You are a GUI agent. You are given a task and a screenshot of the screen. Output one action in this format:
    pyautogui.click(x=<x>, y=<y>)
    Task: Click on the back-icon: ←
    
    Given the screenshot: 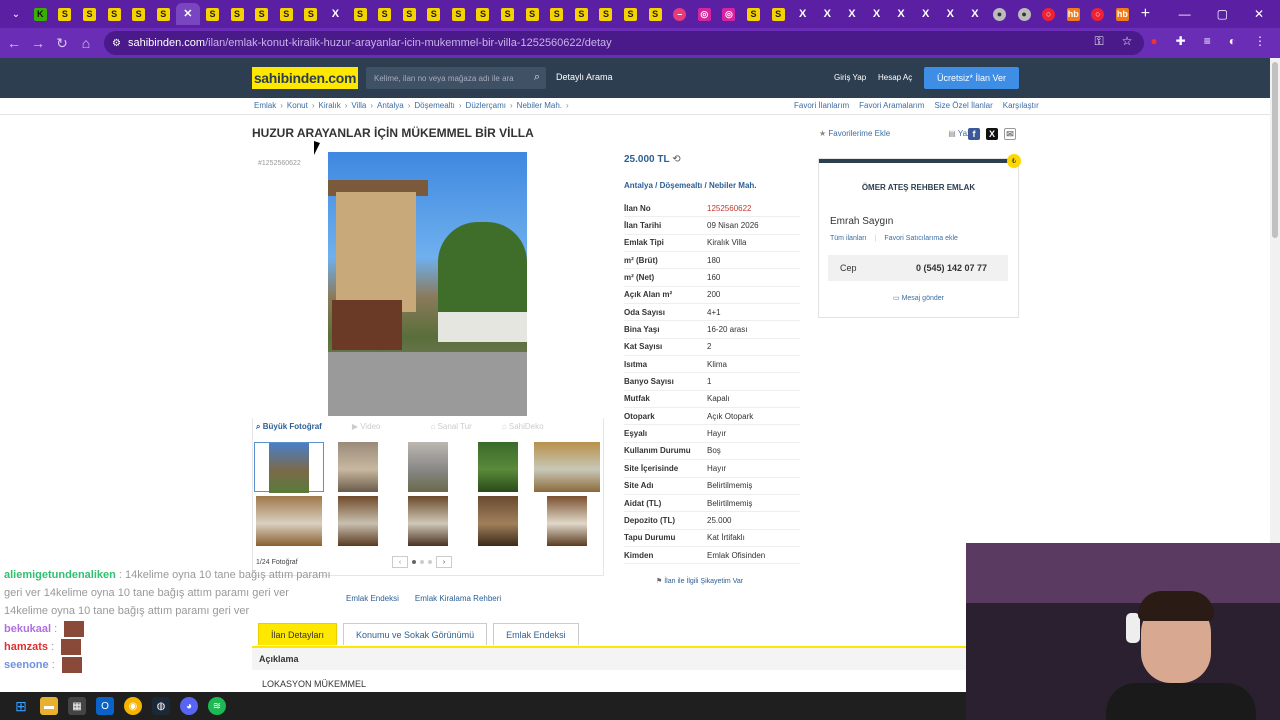 What is the action you would take?
    pyautogui.click(x=14, y=43)
    